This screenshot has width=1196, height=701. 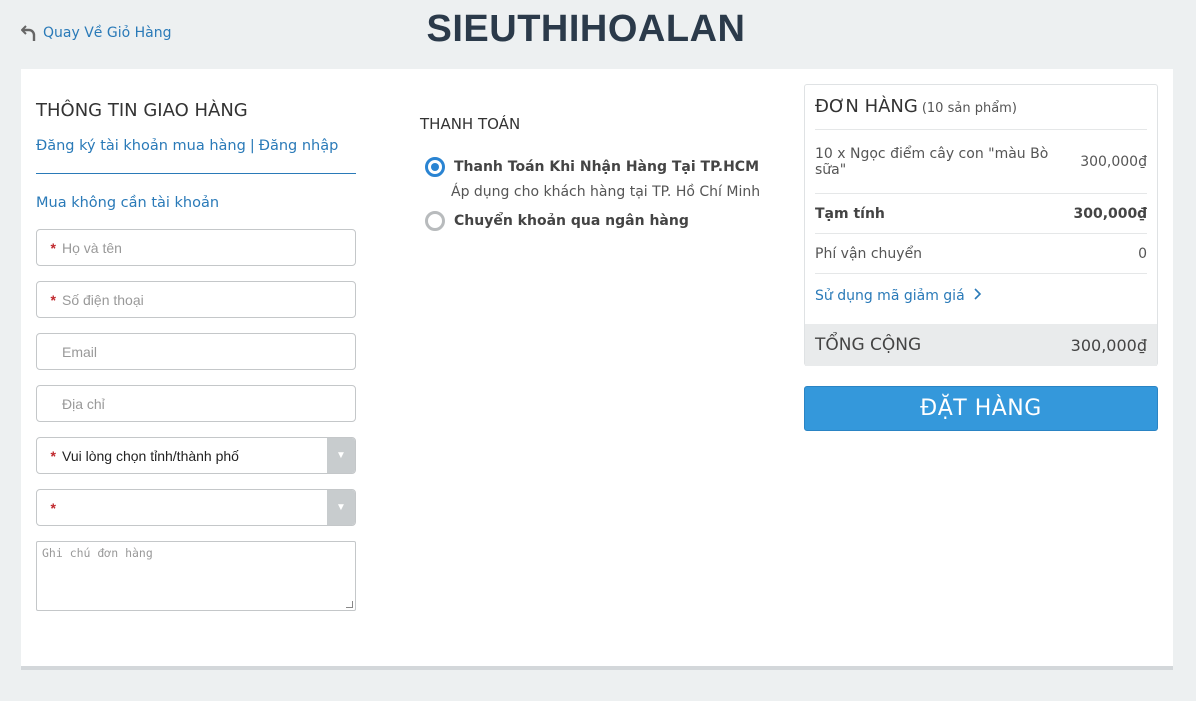 What do you see at coordinates (1113, 161) in the screenshot?
I see `order-item-price: 300,000₫` at bounding box center [1113, 161].